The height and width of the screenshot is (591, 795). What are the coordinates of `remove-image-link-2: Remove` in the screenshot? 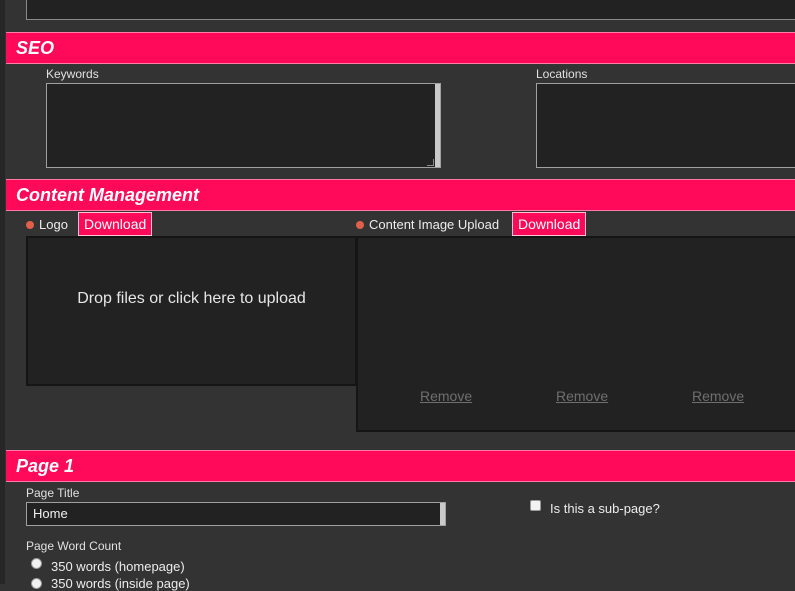 It's located at (582, 396).